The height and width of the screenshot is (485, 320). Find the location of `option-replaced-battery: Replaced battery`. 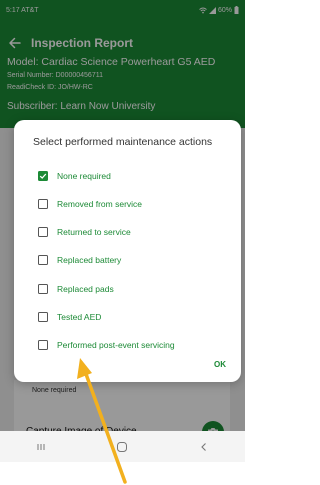

option-replaced-battery: Replaced battery is located at coordinates (79, 260).